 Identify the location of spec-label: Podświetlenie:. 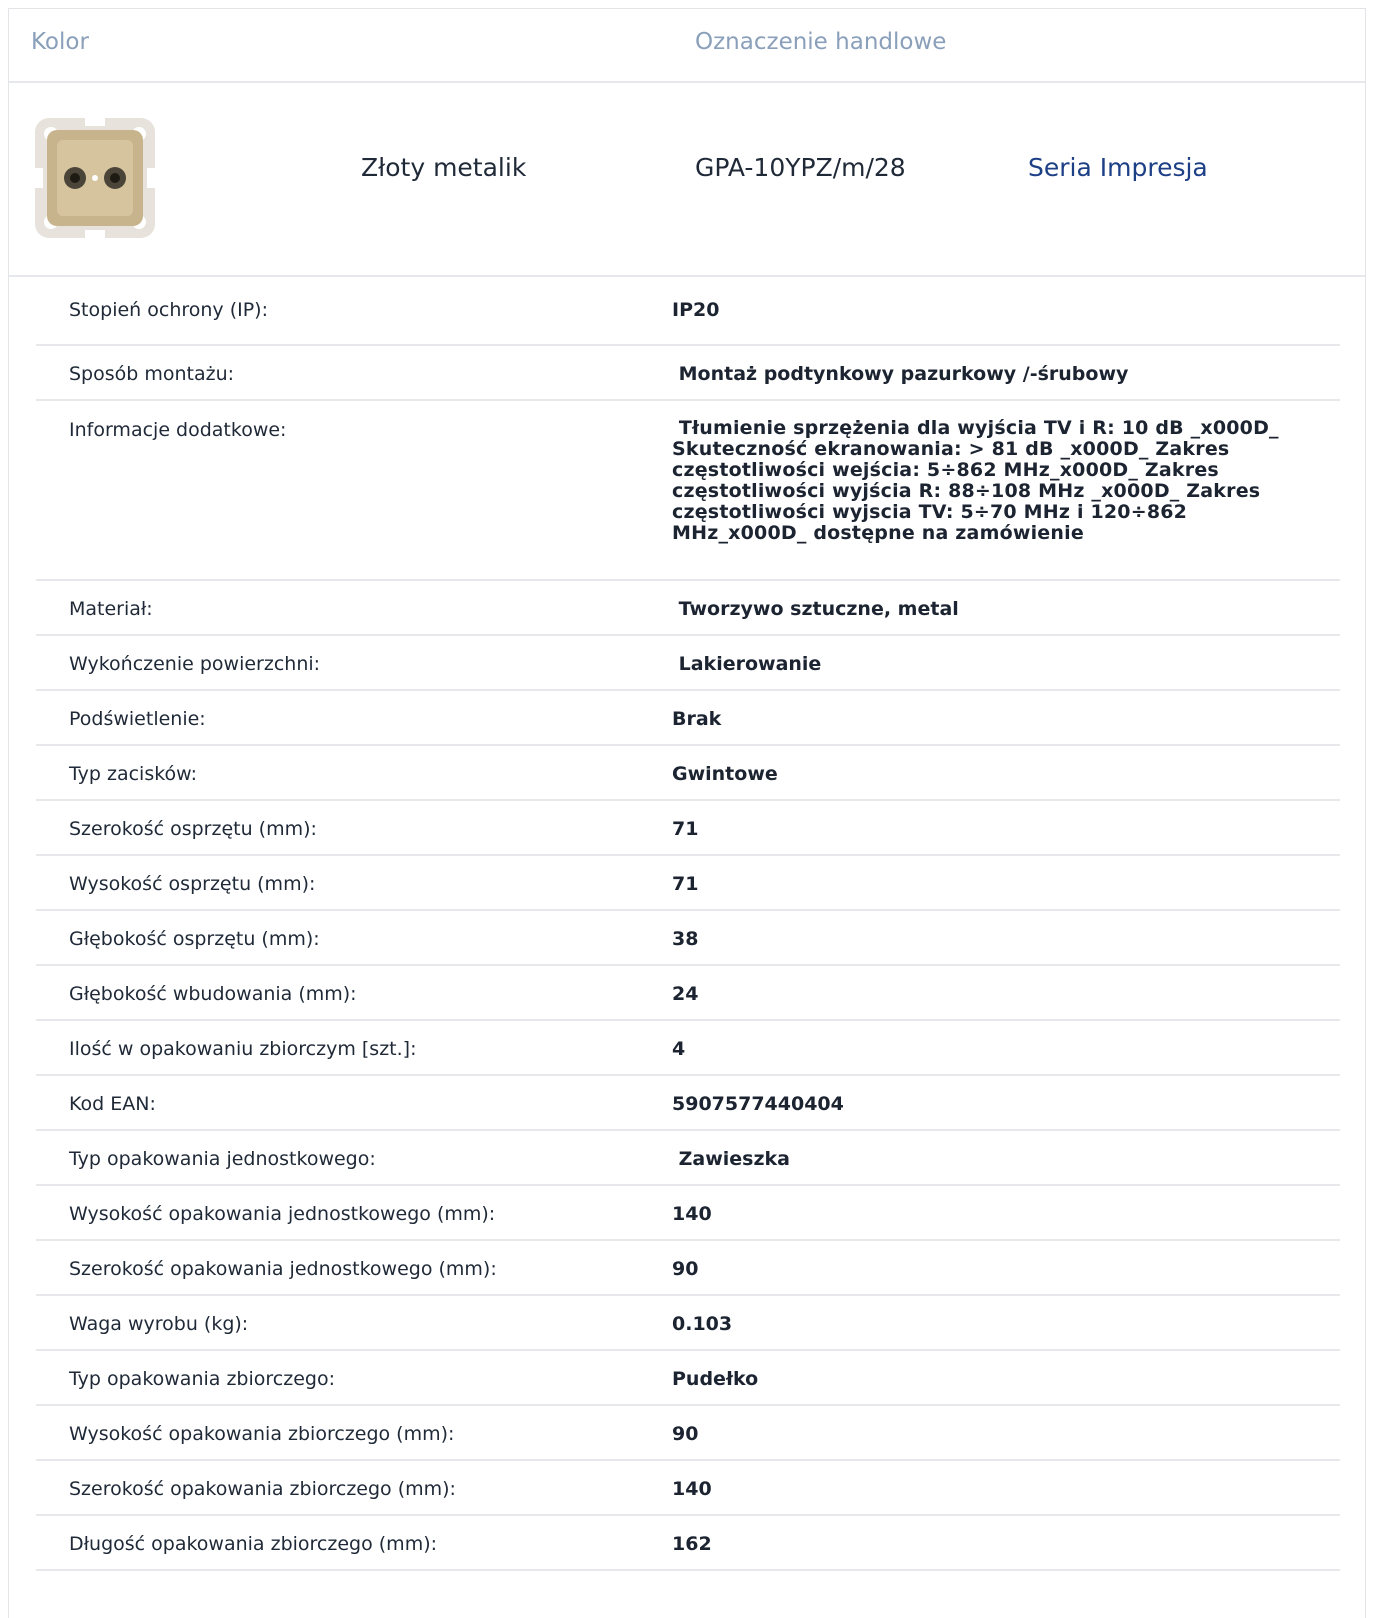
(137, 719).